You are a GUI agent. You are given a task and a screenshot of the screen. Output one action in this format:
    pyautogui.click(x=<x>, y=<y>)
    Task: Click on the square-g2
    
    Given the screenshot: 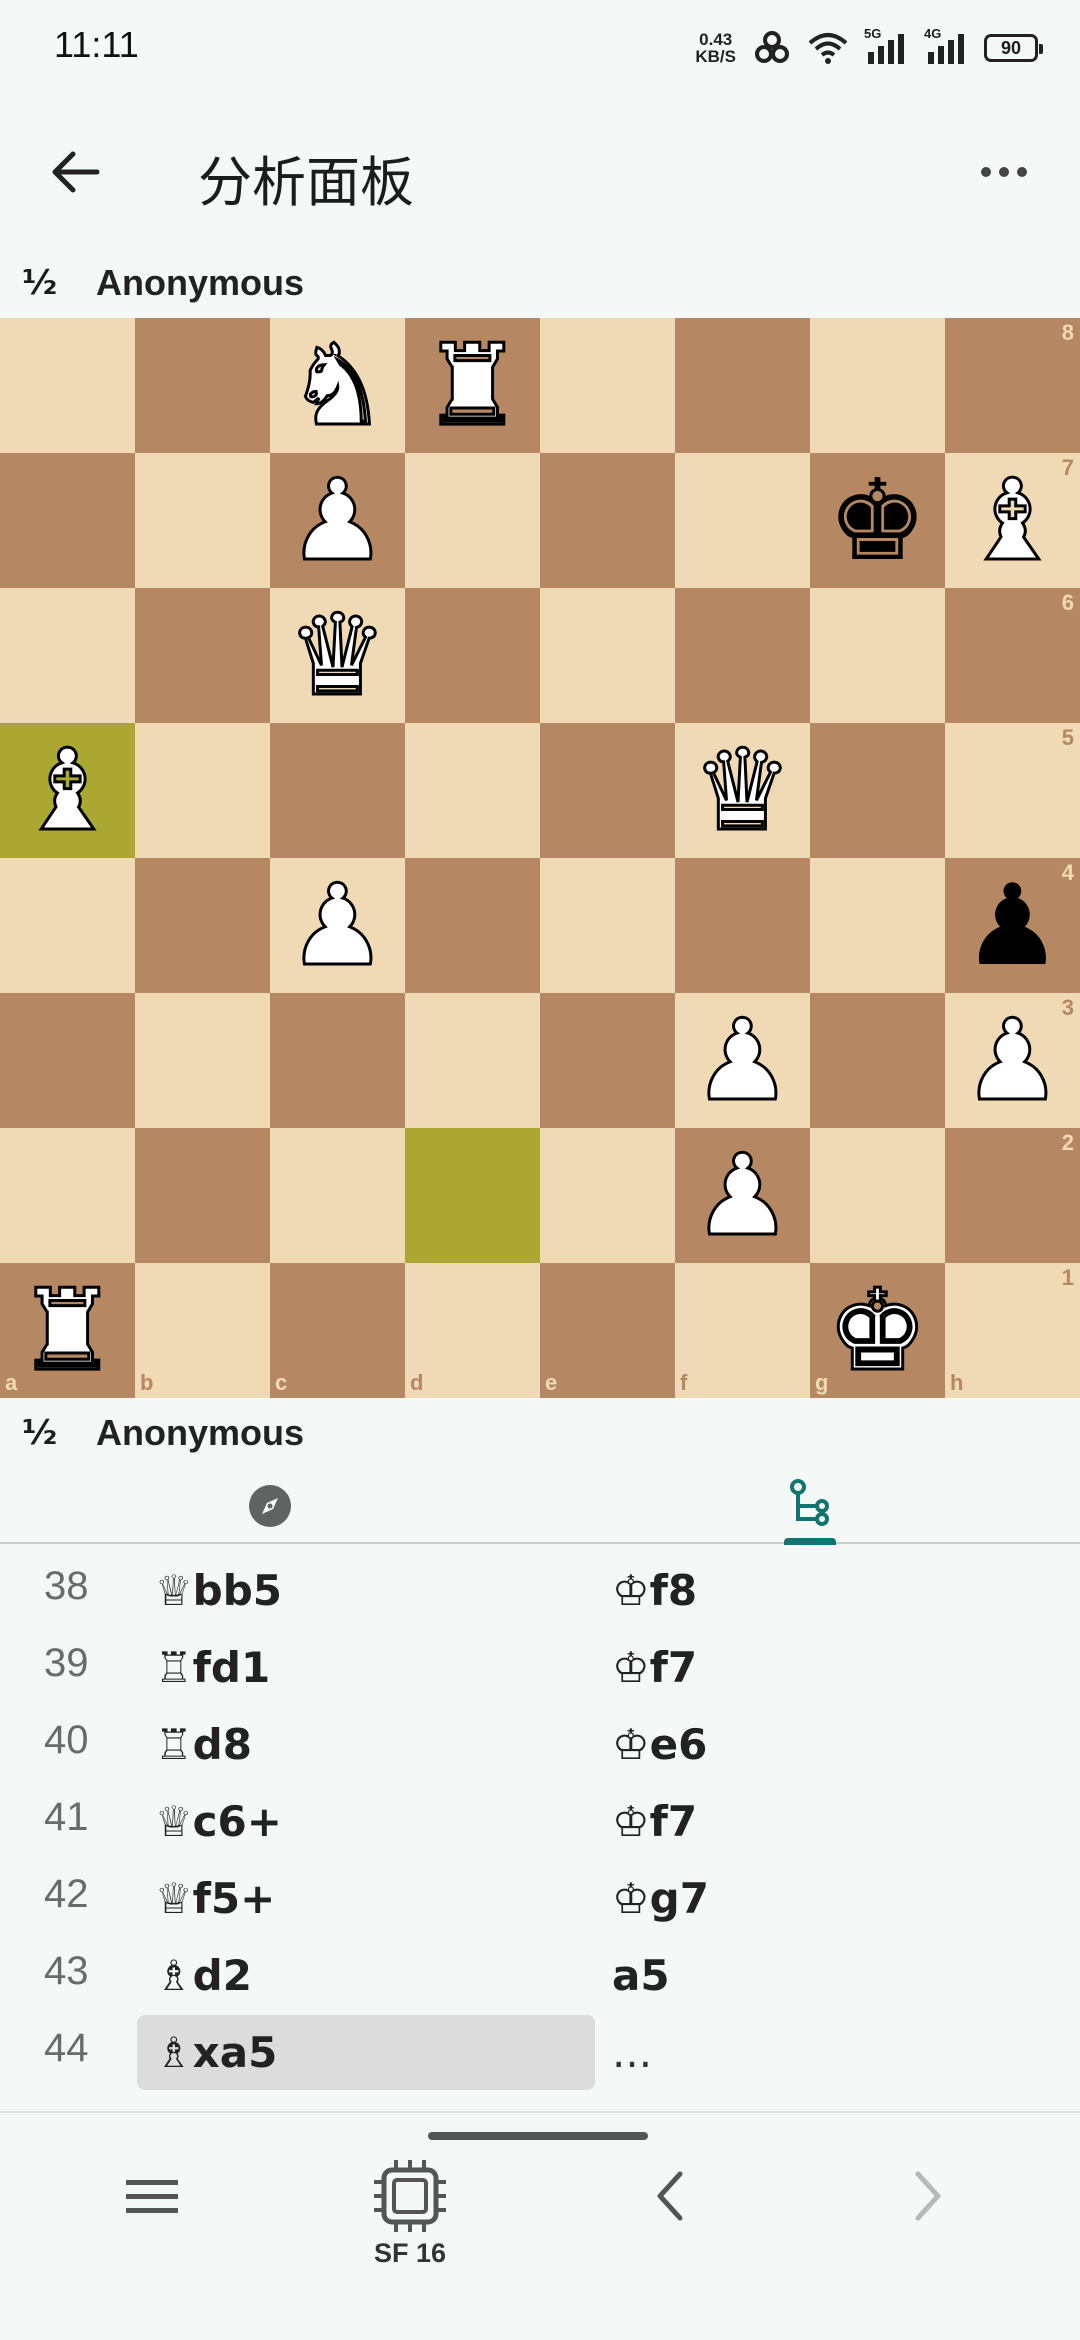 What is the action you would take?
    pyautogui.click(x=877, y=1195)
    